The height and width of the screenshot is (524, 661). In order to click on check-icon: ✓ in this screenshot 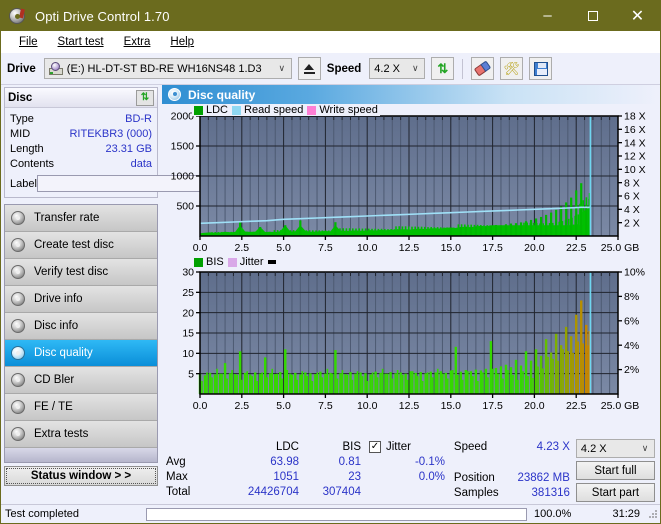, I will do `click(375, 446)`.